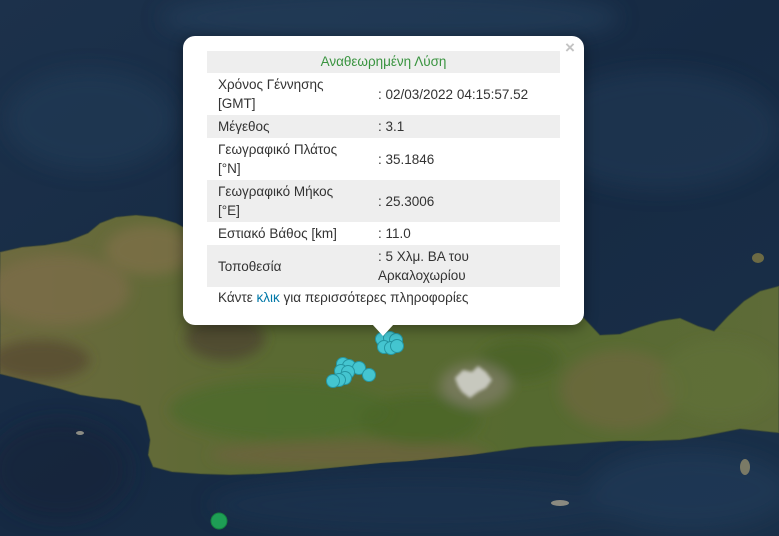 The height and width of the screenshot is (536, 779). What do you see at coordinates (268, 297) in the screenshot?
I see `more-info-link: κλικ` at bounding box center [268, 297].